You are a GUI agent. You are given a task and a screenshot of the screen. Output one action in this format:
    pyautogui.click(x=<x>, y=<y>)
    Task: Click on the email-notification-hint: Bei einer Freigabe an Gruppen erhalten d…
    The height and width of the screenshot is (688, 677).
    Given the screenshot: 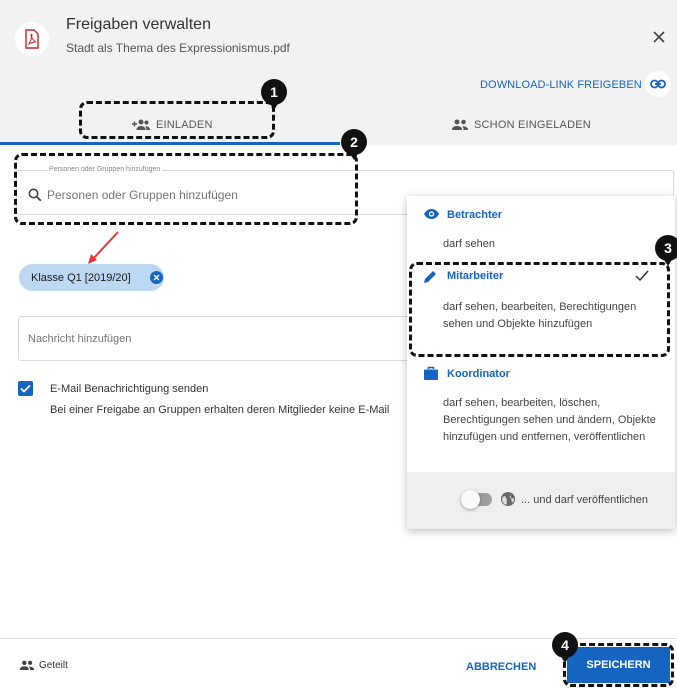 What is the action you would take?
    pyautogui.click(x=220, y=410)
    